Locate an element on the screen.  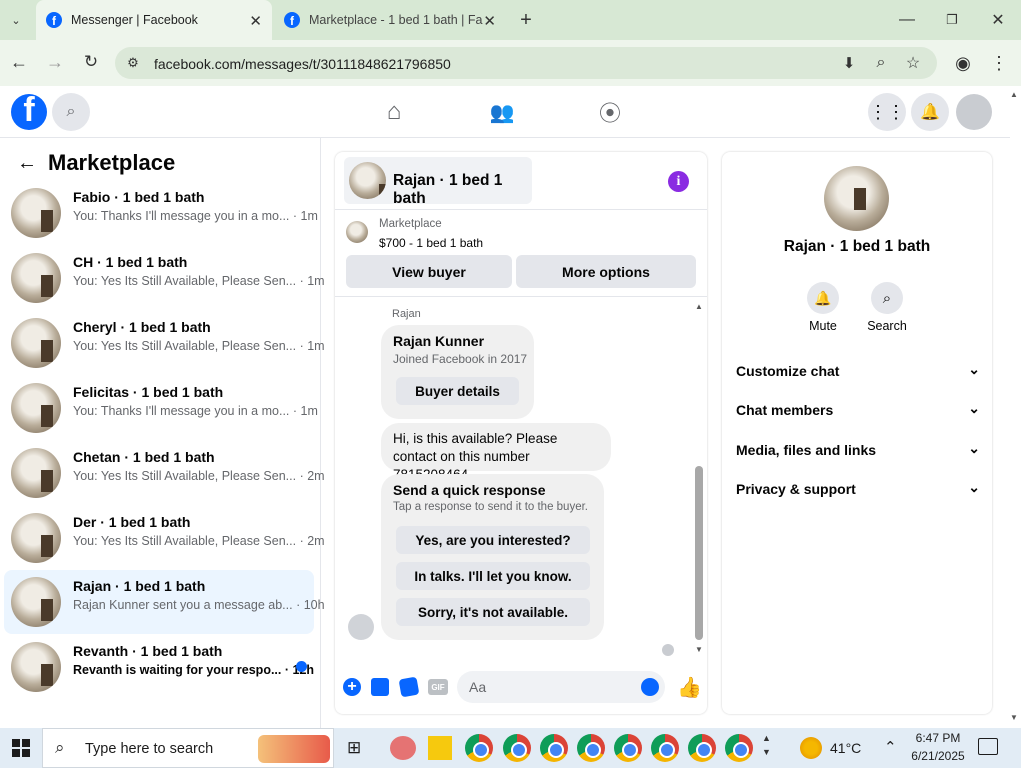
section-media-files-links: Media, files and links ⌄ is located at coordinates (858, 449).